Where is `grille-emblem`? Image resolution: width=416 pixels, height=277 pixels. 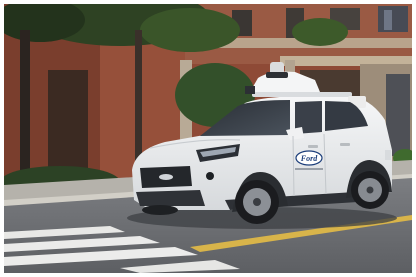 grille-emblem is located at coordinates (166, 177).